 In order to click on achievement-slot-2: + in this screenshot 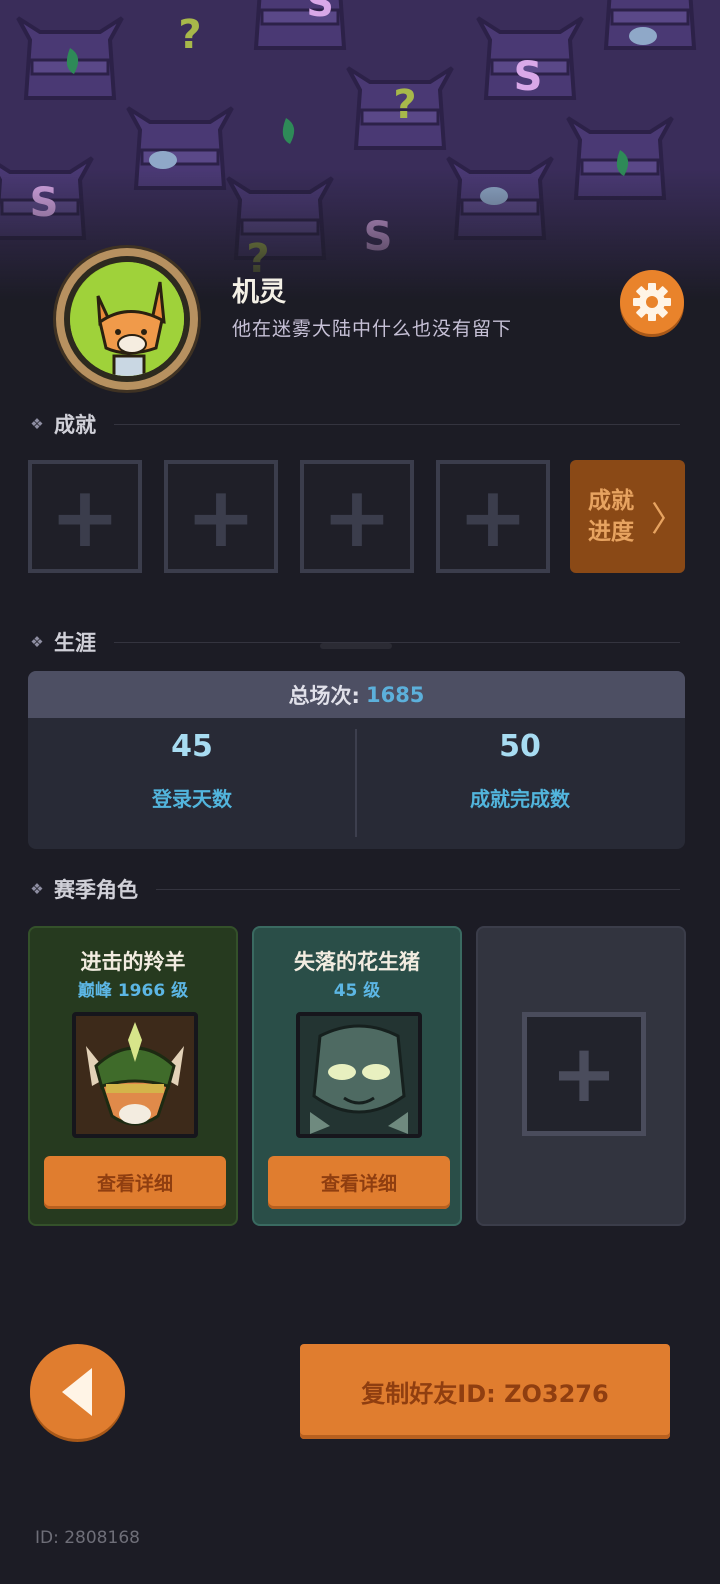, I will do `click(221, 516)`.